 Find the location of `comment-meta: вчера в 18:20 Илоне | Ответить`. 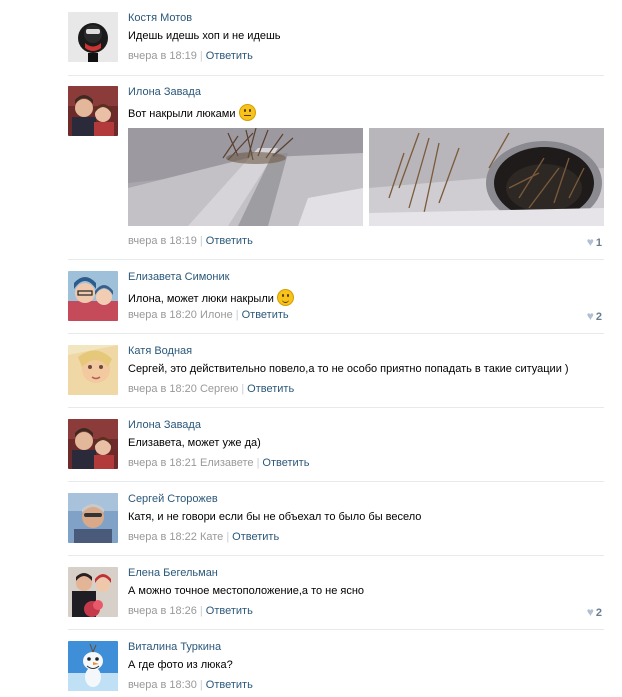

comment-meta: вчера в 18:20 Илоне | Ответить is located at coordinates (208, 315).